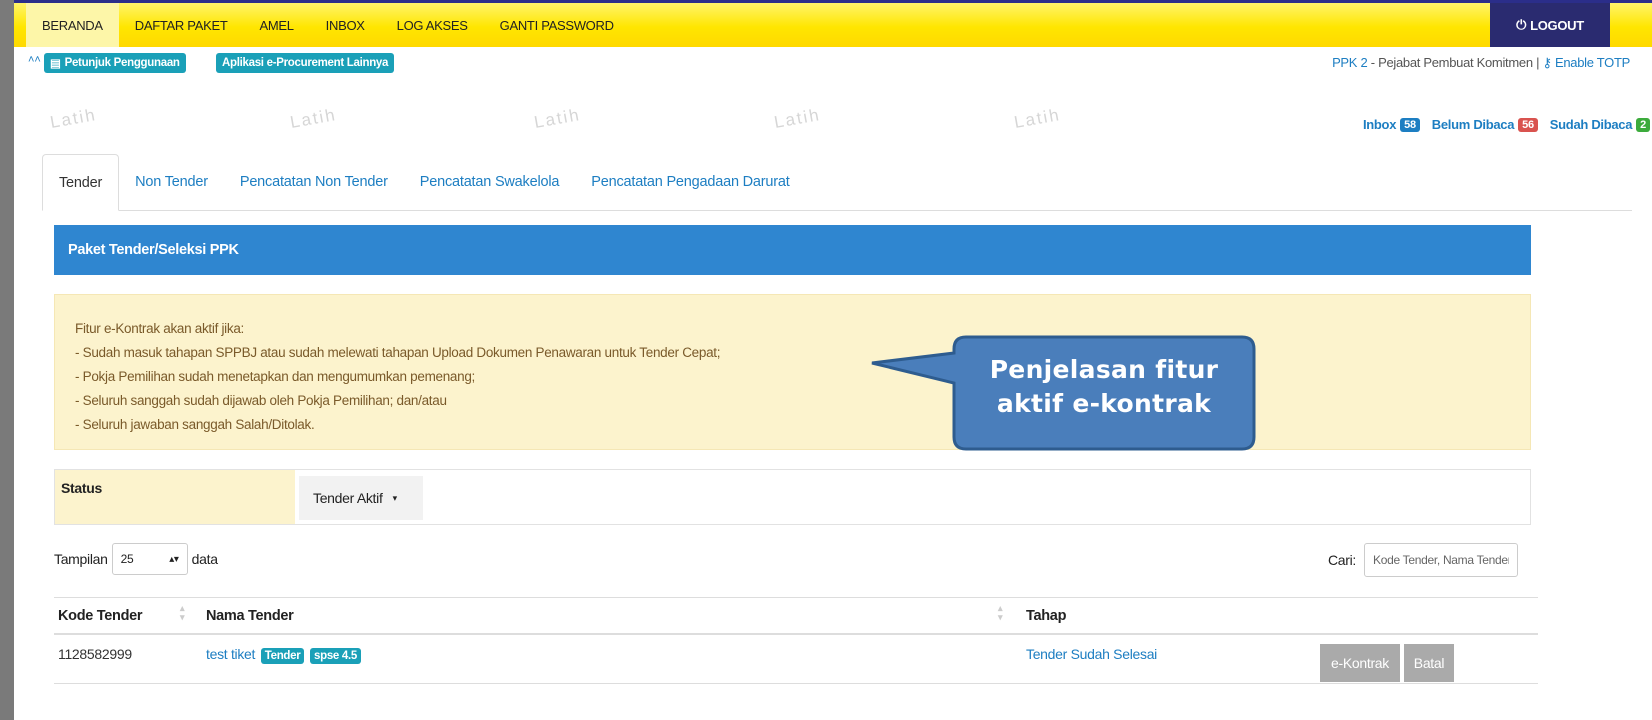 This screenshot has width=1652, height=720. What do you see at coordinates (1547, 62) in the screenshot?
I see `key-icon: ⚷` at bounding box center [1547, 62].